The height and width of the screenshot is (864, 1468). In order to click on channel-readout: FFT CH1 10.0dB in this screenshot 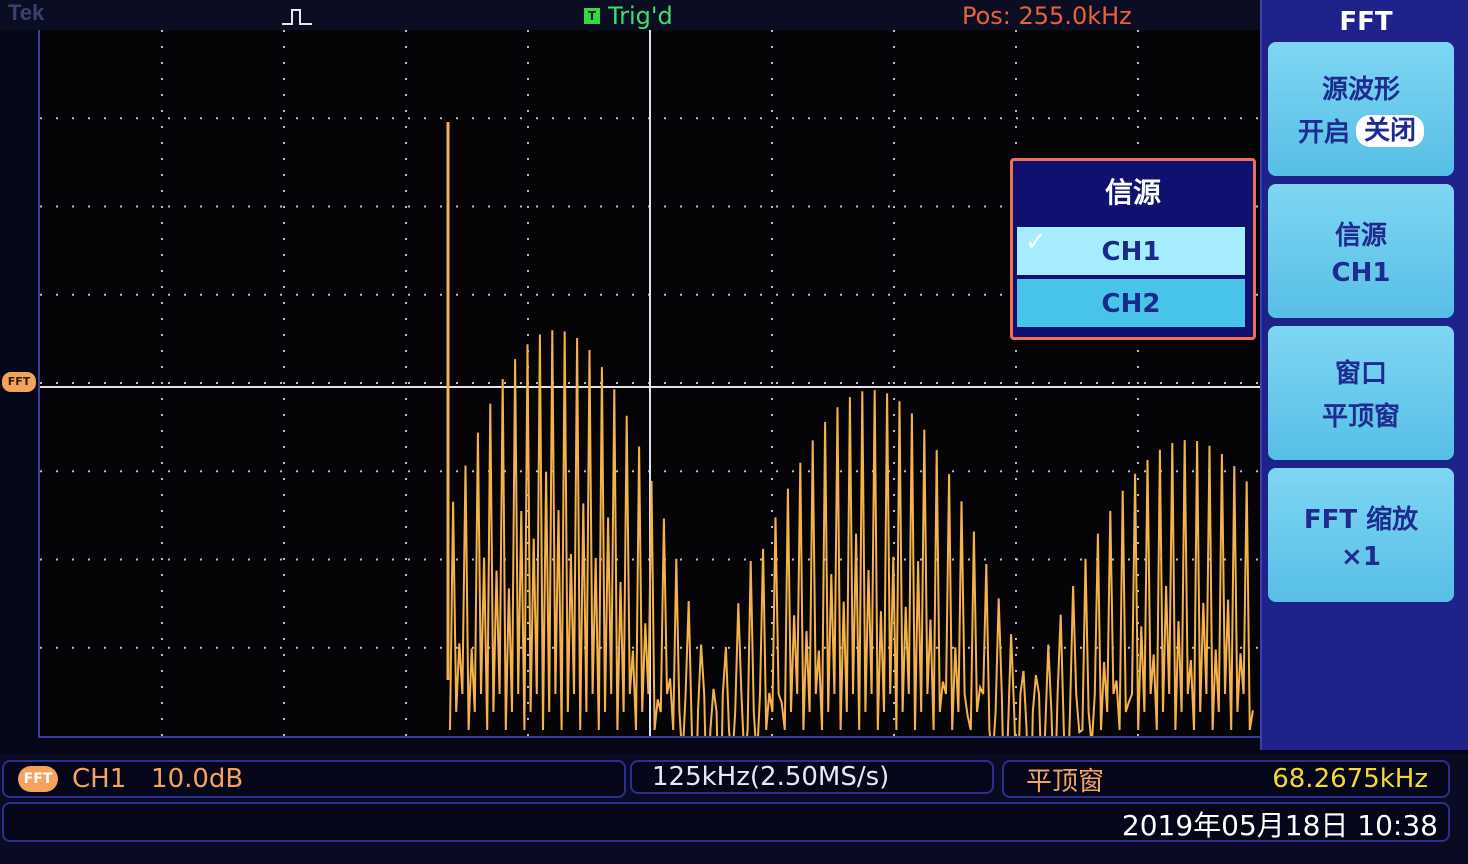, I will do `click(314, 779)`.